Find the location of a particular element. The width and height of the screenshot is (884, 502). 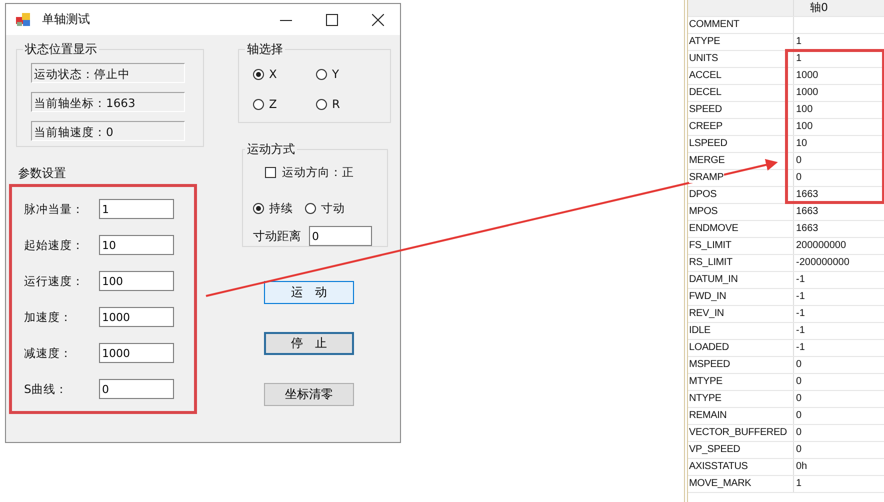

table-cell: SRAMP is located at coordinates (706, 177).